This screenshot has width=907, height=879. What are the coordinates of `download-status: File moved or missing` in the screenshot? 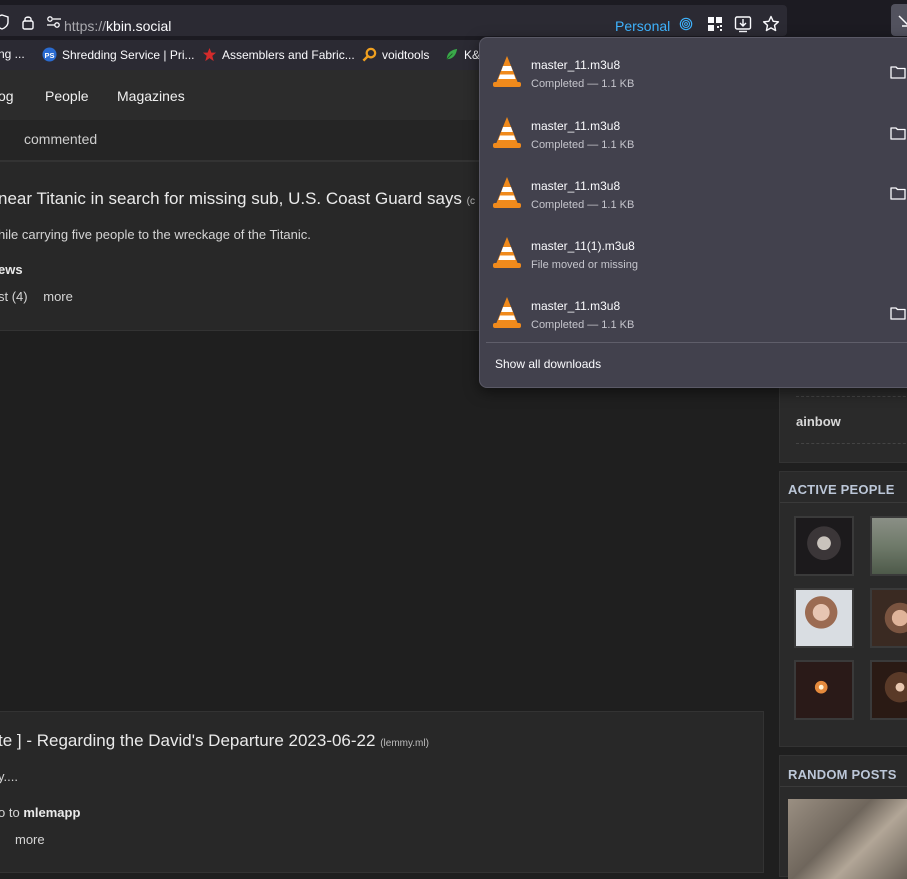 It's located at (584, 265).